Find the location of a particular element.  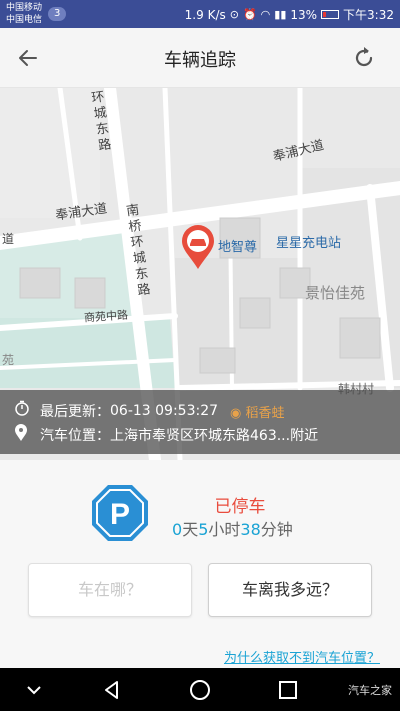

location-icon: ⊙ is located at coordinates (234, 14).